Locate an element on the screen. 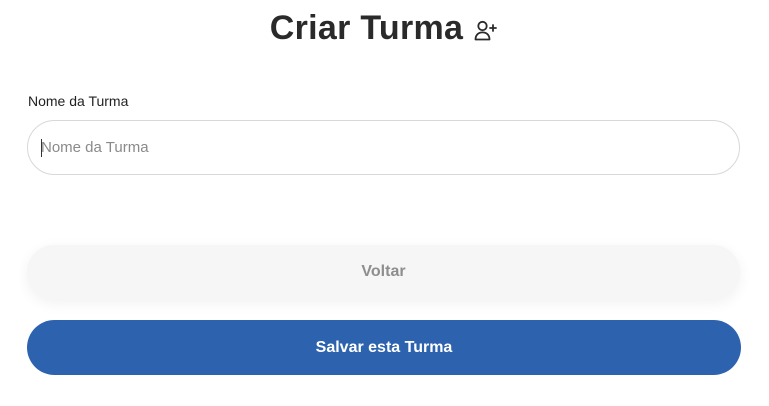  class-name-input is located at coordinates (383, 147).